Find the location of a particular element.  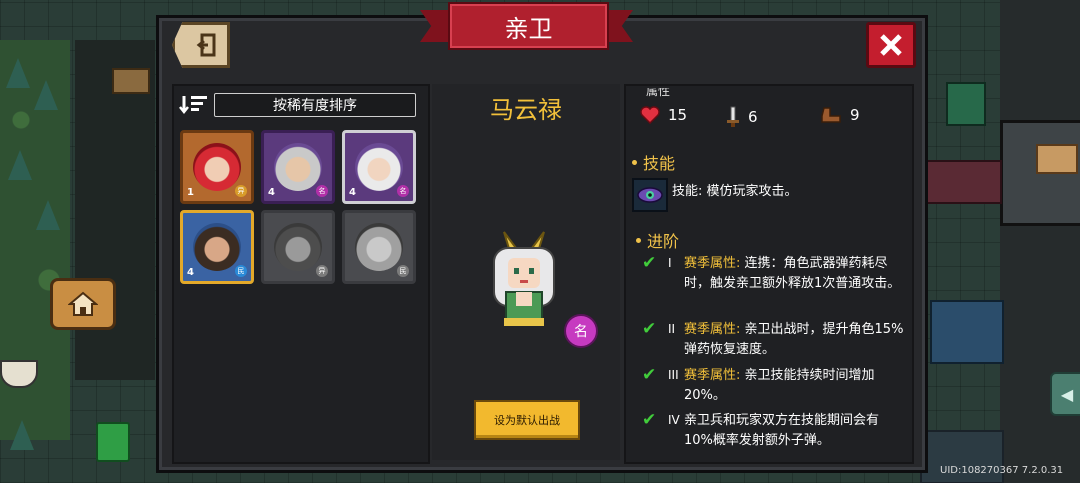

sort-by-rarity-button: 按稀有度排序 is located at coordinates (315, 105).